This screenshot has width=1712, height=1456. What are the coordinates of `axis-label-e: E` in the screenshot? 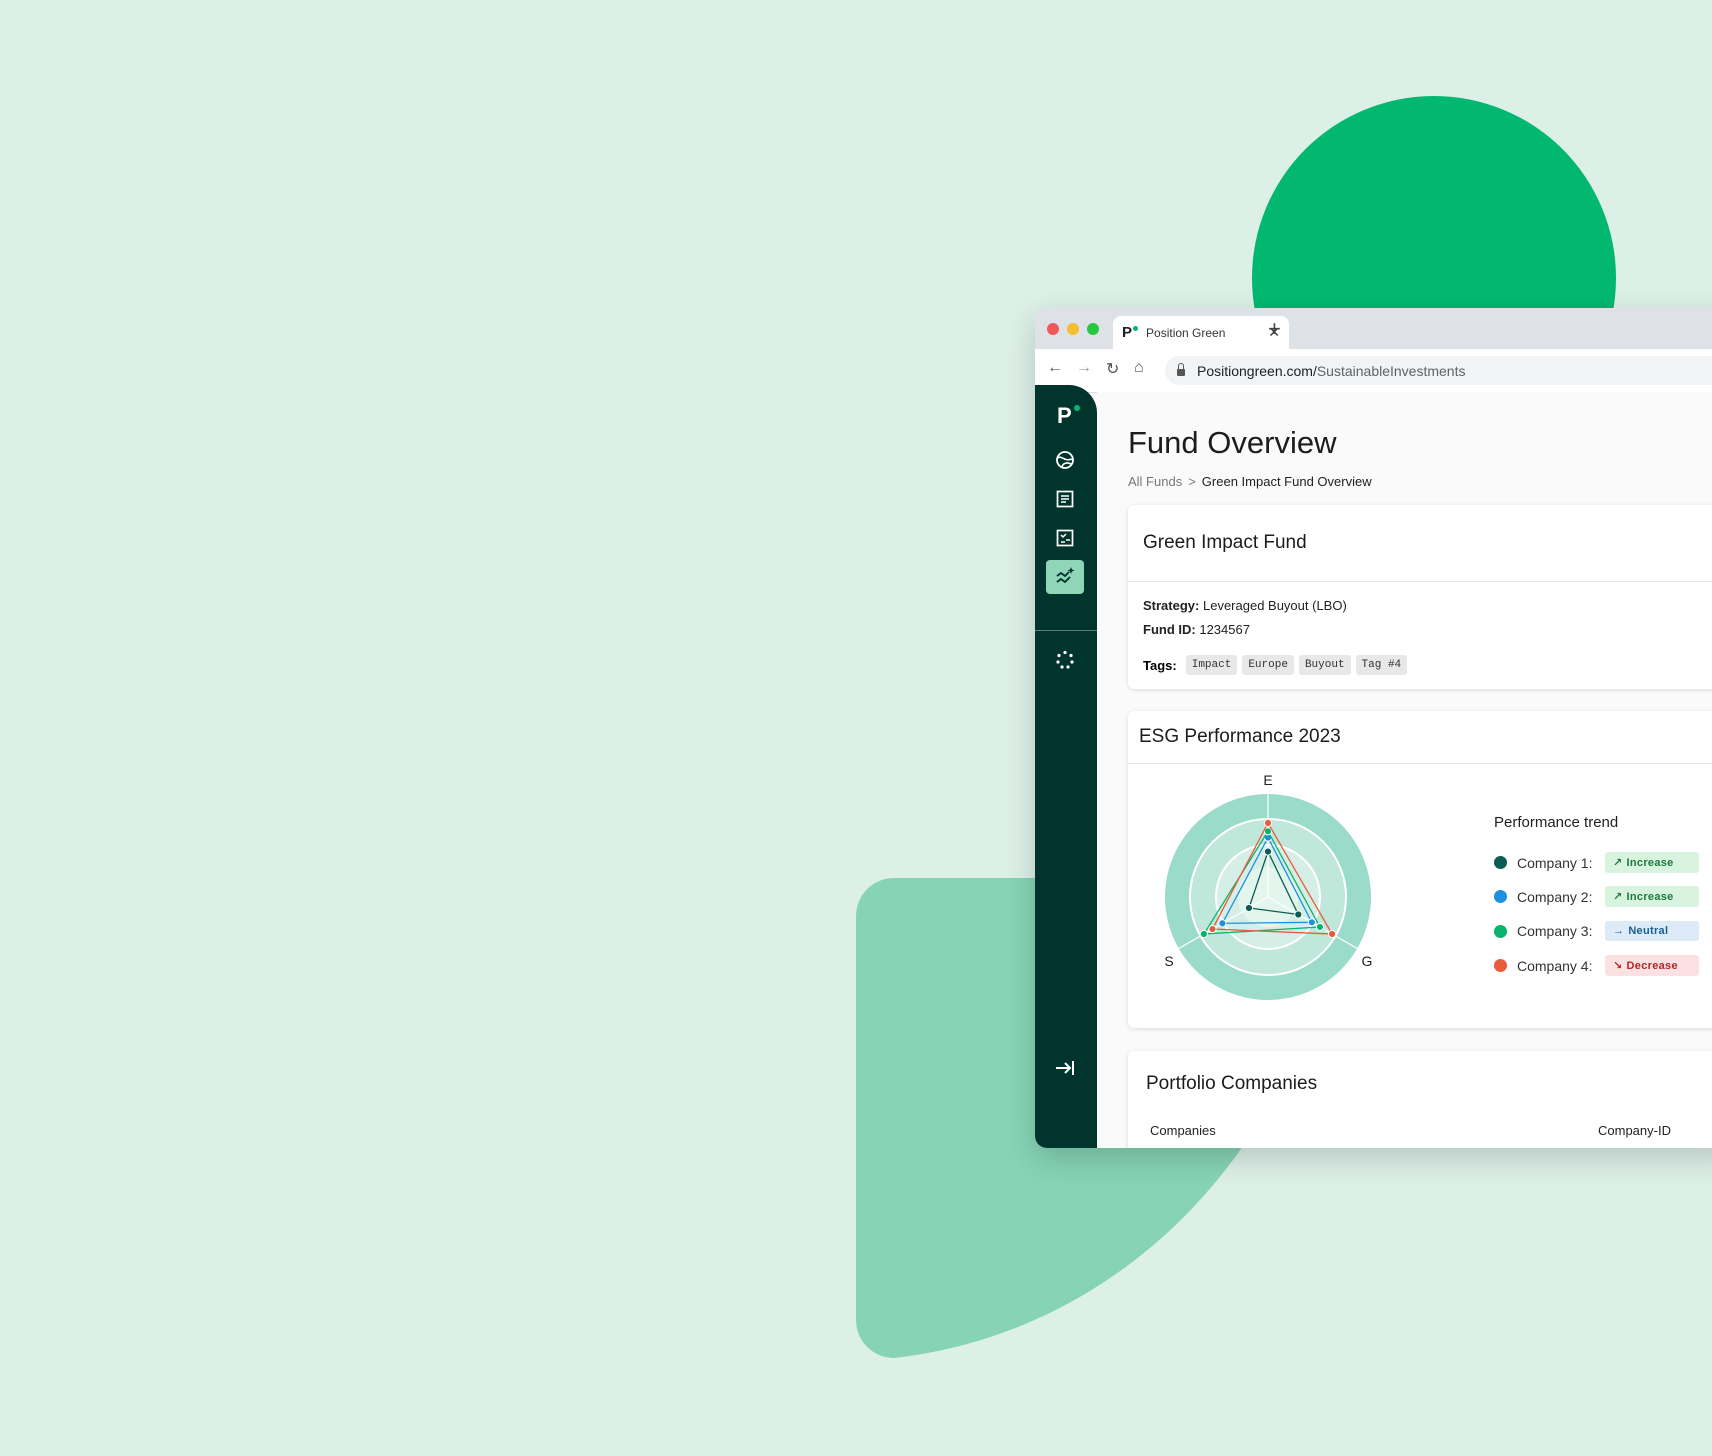 It's located at (1267, 780).